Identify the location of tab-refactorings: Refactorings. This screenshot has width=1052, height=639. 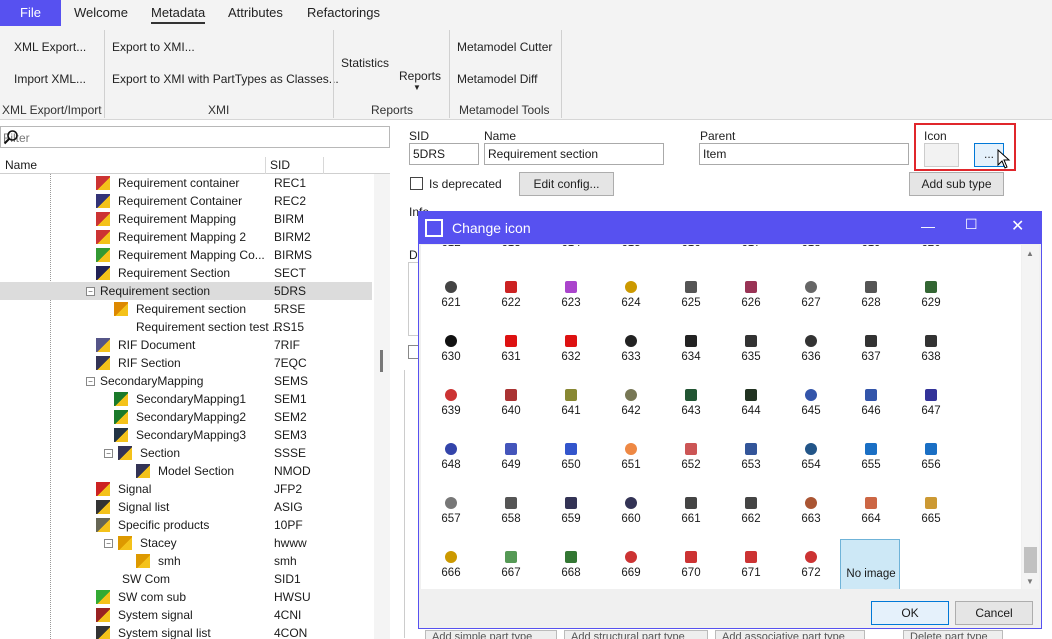
(343, 13).